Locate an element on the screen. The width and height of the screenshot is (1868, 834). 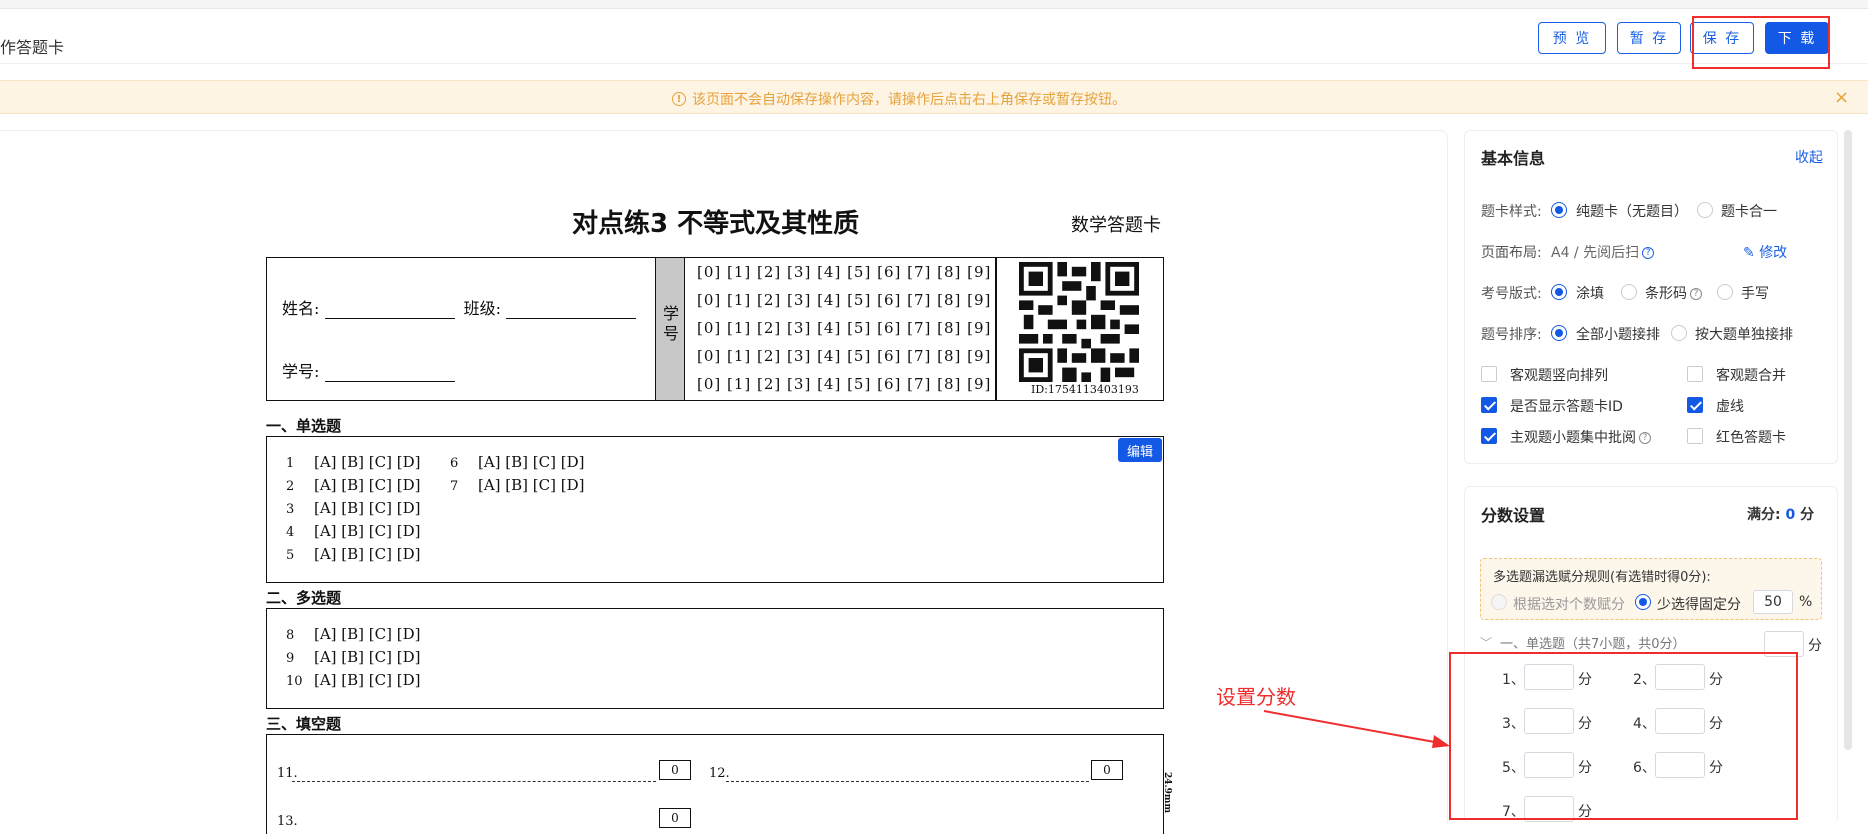
full-score-value: 0 is located at coordinates (1790, 515).